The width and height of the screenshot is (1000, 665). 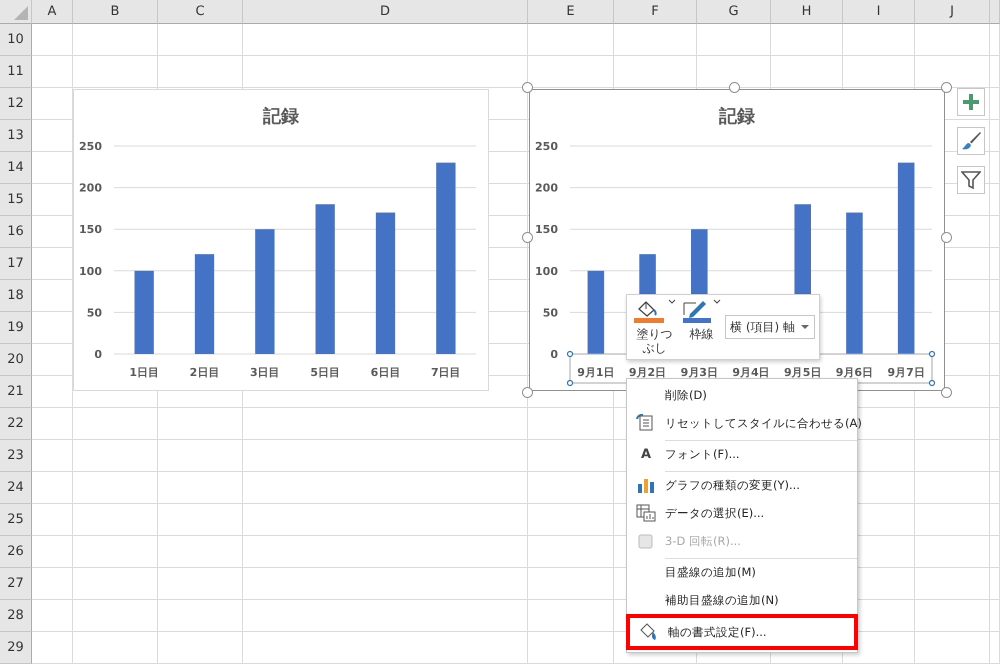 What do you see at coordinates (205, 372) in the screenshot?
I see `axis-label: 2日目` at bounding box center [205, 372].